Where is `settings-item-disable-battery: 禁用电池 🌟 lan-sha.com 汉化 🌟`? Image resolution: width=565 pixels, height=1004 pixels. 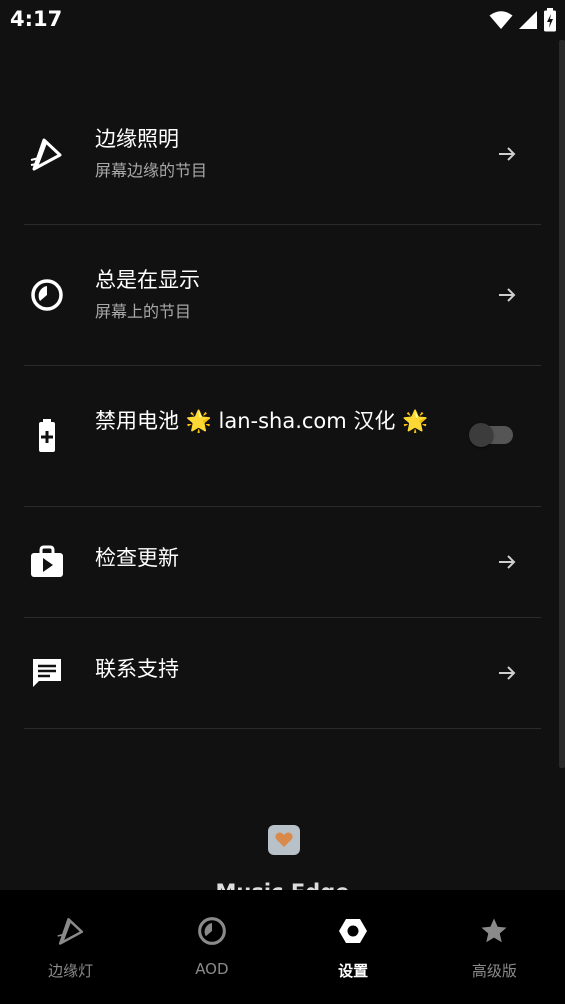
settings-item-disable-battery: 禁用电池 🌟 lan-sha.com 汉化 🌟 is located at coordinates (282, 436).